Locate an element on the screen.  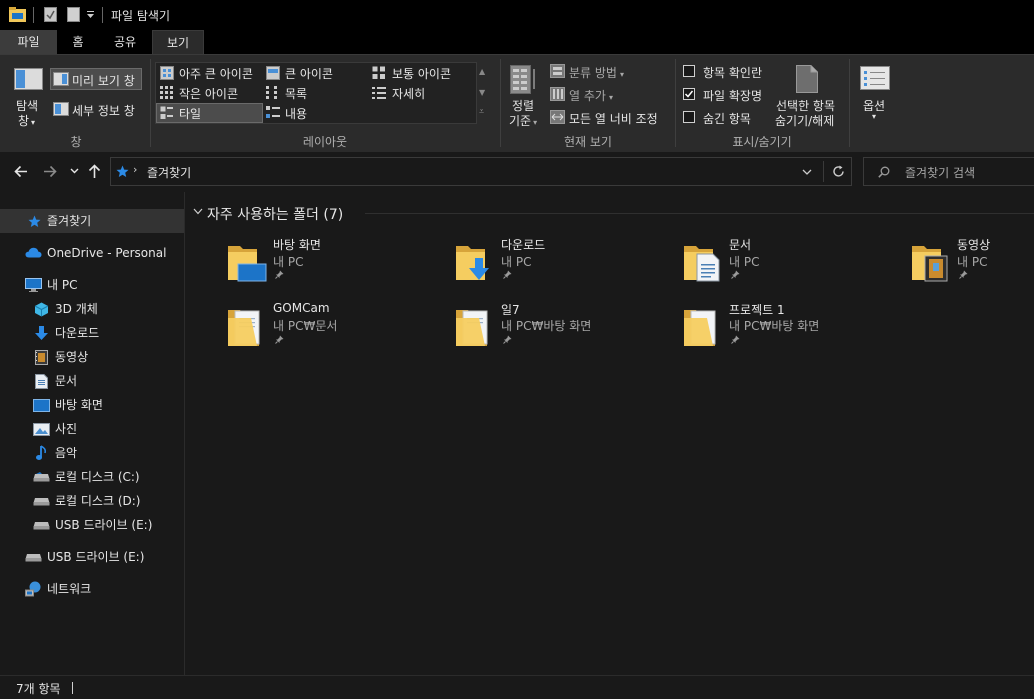
nav-videos: 동영상 is located at coordinates (71, 357).